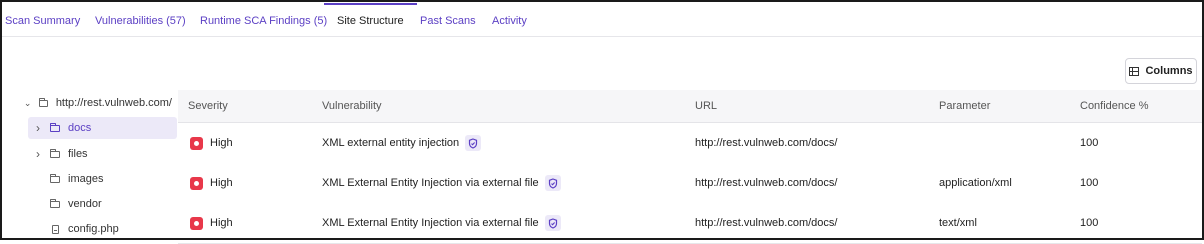 The image size is (1204, 244). Describe the element at coordinates (208, 106) in the screenshot. I see `column-header-severity: Severity` at that location.